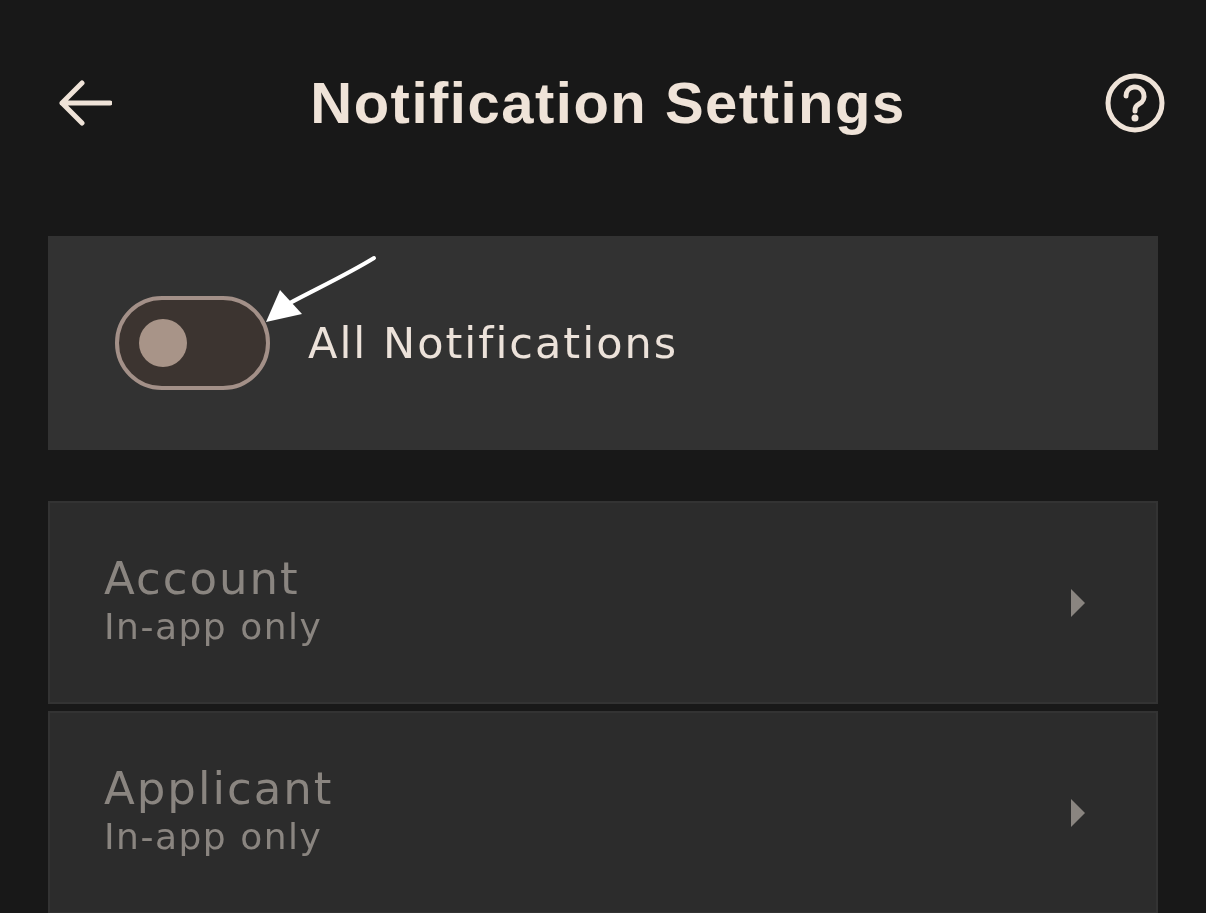  I want to click on category-title: Applicant, so click(219, 789).